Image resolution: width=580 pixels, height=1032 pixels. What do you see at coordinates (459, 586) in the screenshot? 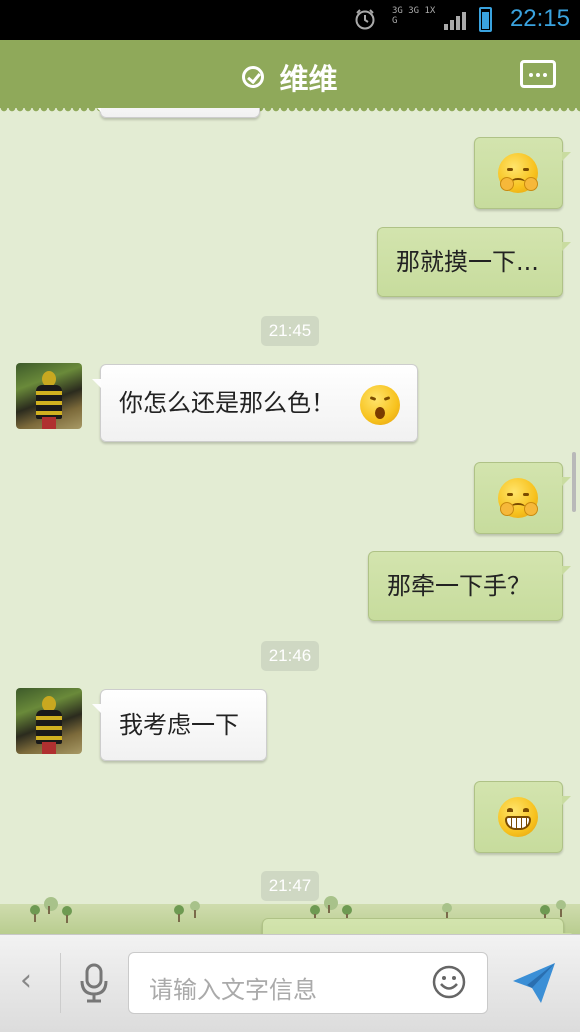
I see `message-text: 那牵一下手？` at bounding box center [459, 586].